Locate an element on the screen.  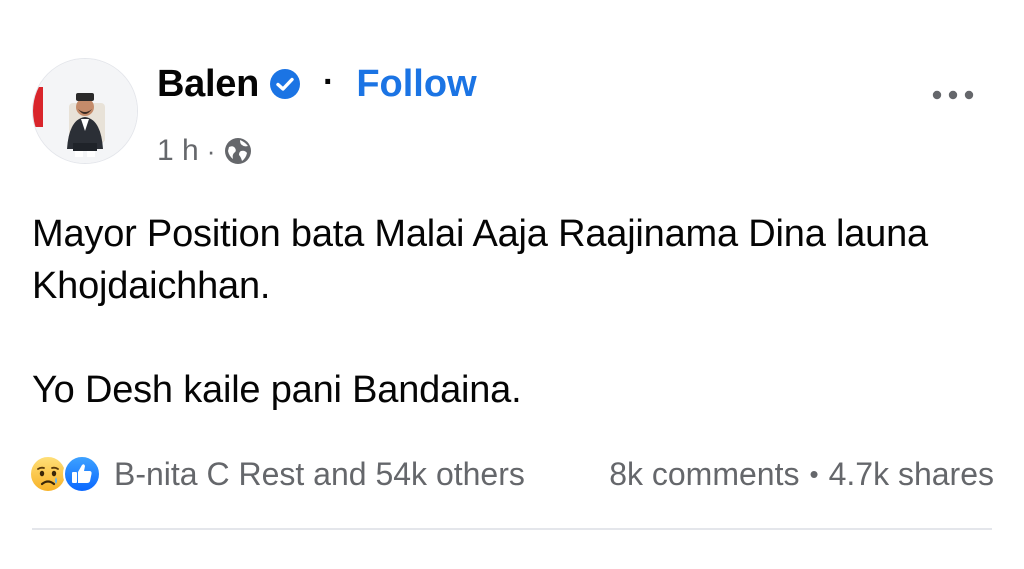
like-reaction-icon is located at coordinates (82, 474).